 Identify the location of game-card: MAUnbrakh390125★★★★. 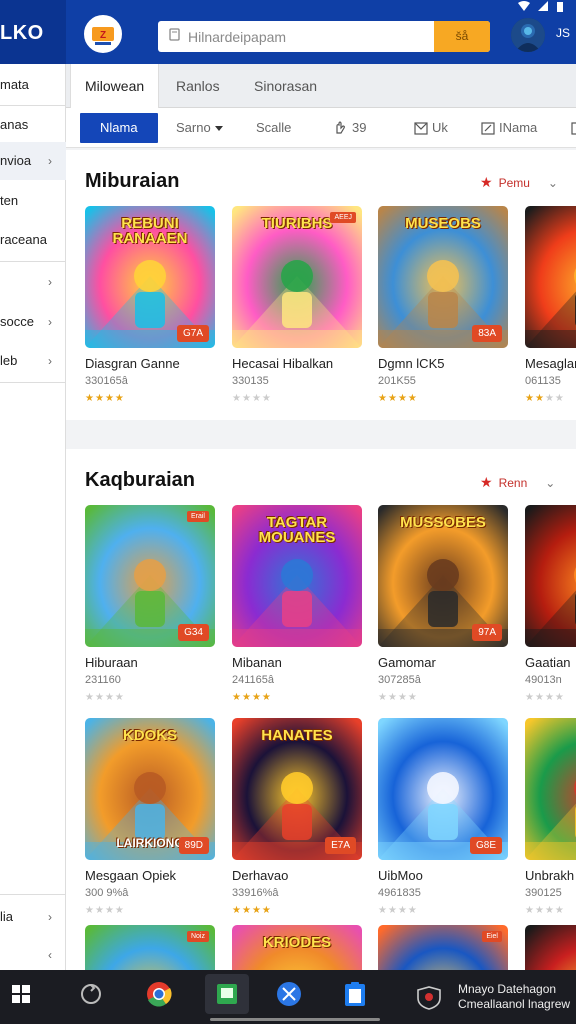
(550, 817).